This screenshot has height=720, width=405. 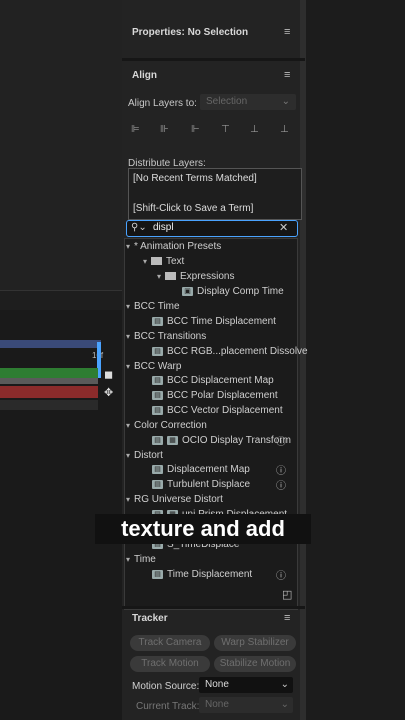 I want to click on list-category: ▾ BCC Warp, so click(x=153, y=366).